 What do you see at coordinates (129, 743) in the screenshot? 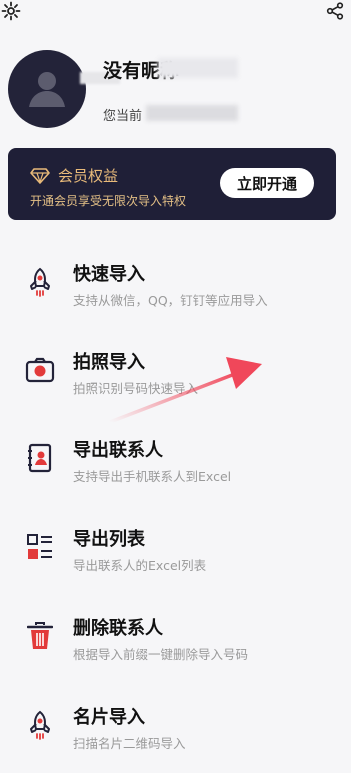
I see `feature-description: 扫描名片二维码导入` at bounding box center [129, 743].